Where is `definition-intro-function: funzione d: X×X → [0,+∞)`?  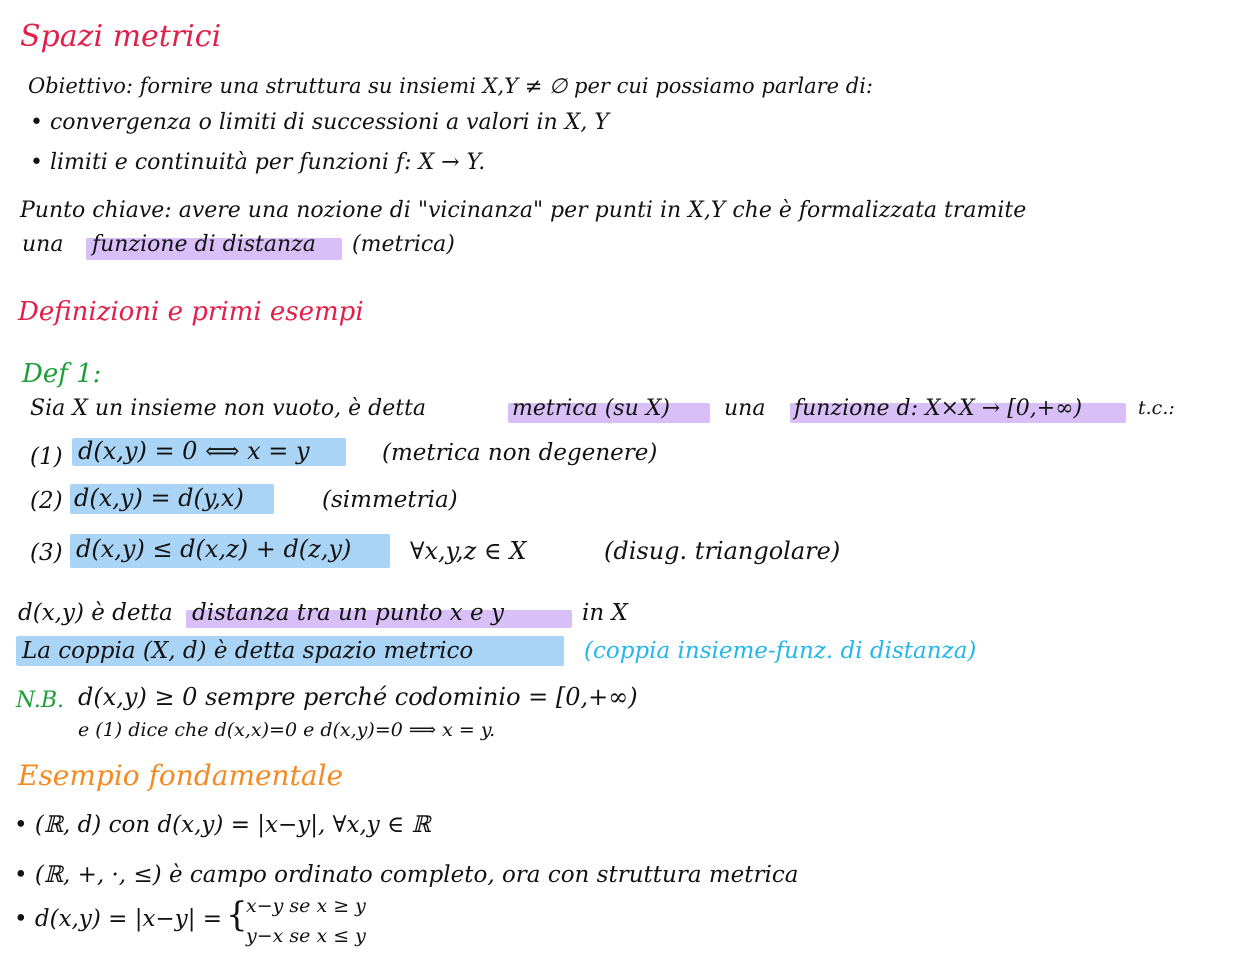
definition-intro-function: funzione d: X×X → [0,+∞) is located at coordinates (938, 408).